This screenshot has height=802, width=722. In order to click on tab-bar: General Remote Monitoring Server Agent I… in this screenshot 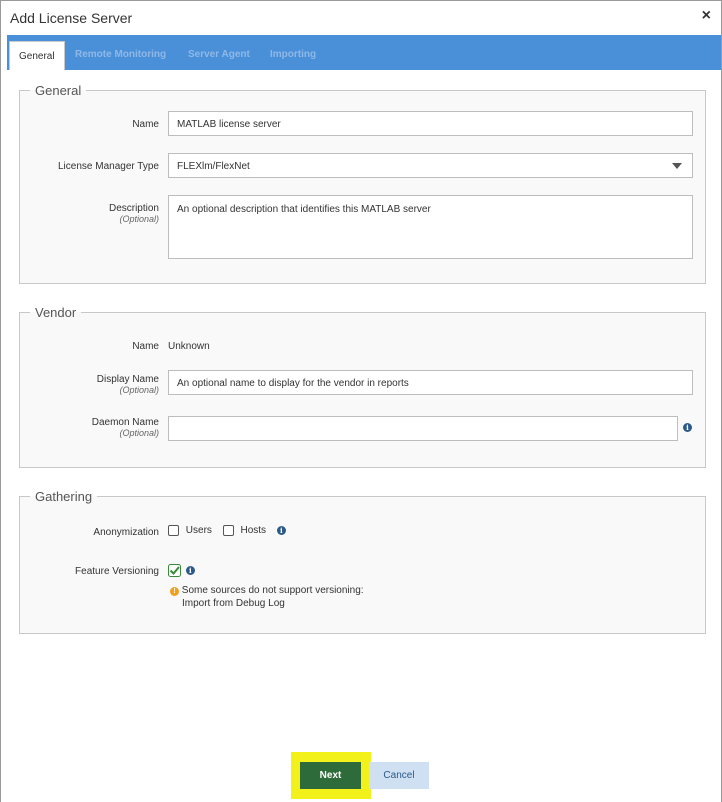, I will do `click(364, 52)`.